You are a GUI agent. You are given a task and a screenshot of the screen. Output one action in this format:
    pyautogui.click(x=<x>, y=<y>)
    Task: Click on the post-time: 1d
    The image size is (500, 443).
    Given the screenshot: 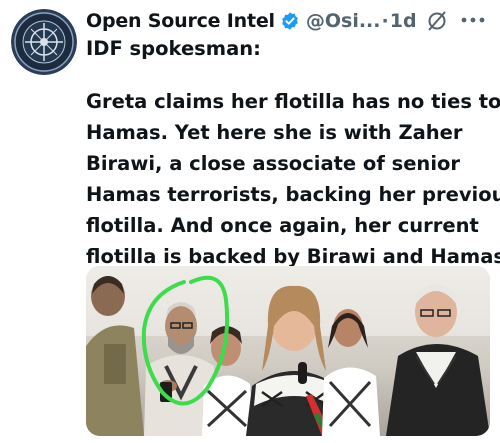 What is the action you would take?
    pyautogui.click(x=403, y=21)
    